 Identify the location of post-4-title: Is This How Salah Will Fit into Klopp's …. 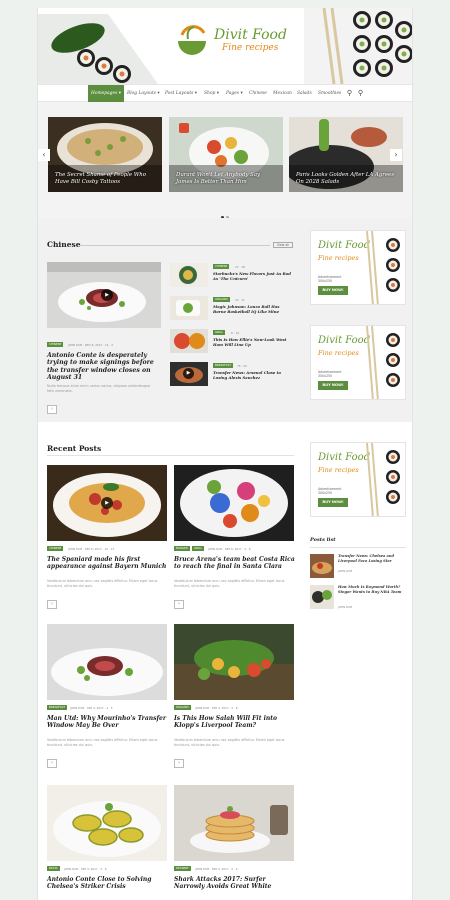
(235, 722).